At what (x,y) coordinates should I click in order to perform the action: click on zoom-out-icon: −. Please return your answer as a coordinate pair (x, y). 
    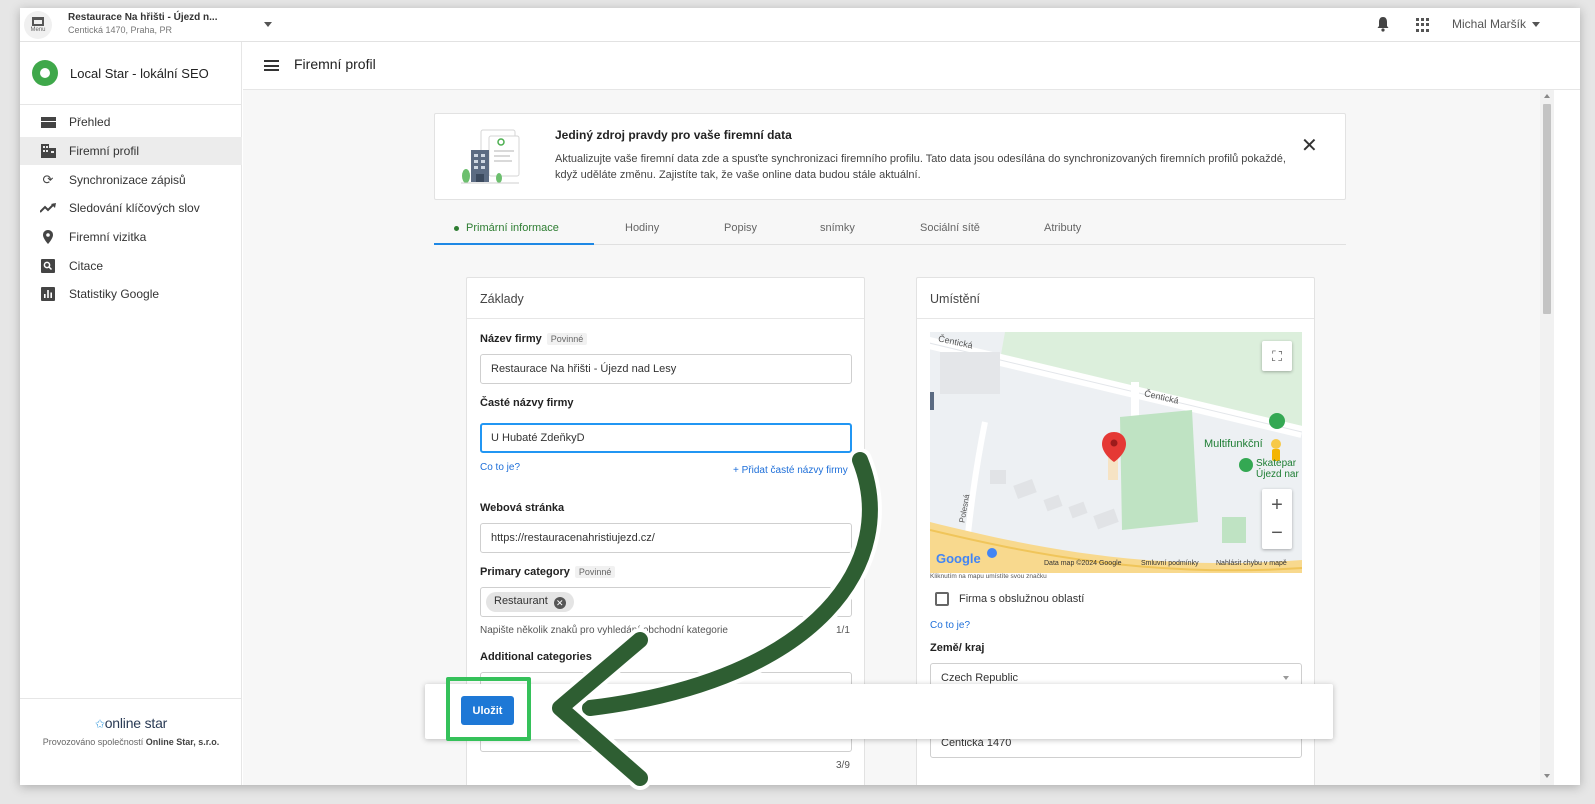
    Looking at the image, I should click on (1277, 533).